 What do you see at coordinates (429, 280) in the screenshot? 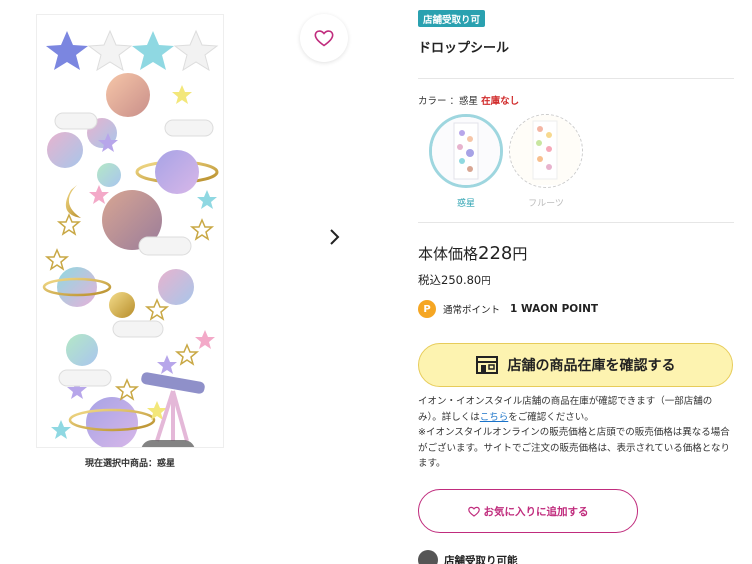
I see `tax-label: 税込` at bounding box center [429, 280].